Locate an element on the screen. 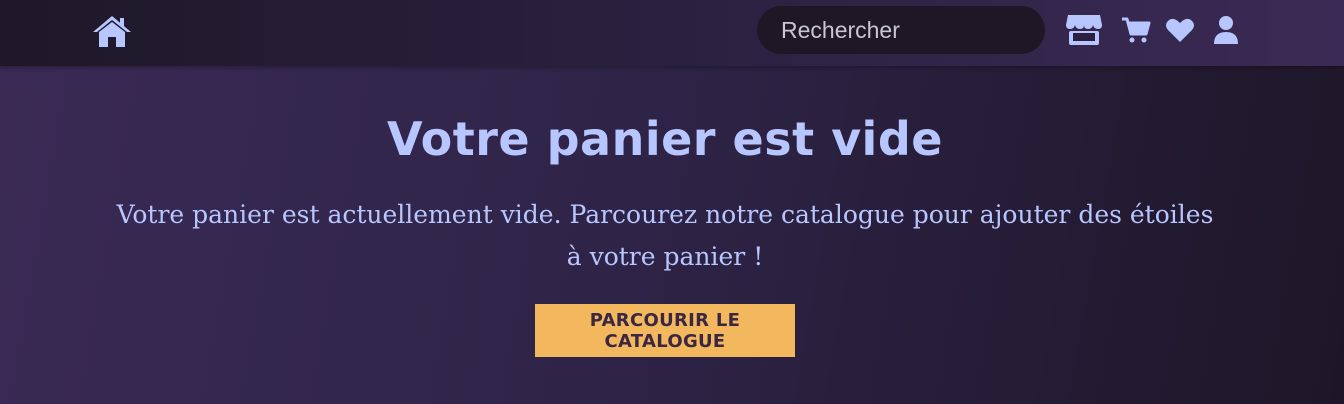 This screenshot has height=404, width=1344. page-title: Votre panier est vide is located at coordinates (665, 139).